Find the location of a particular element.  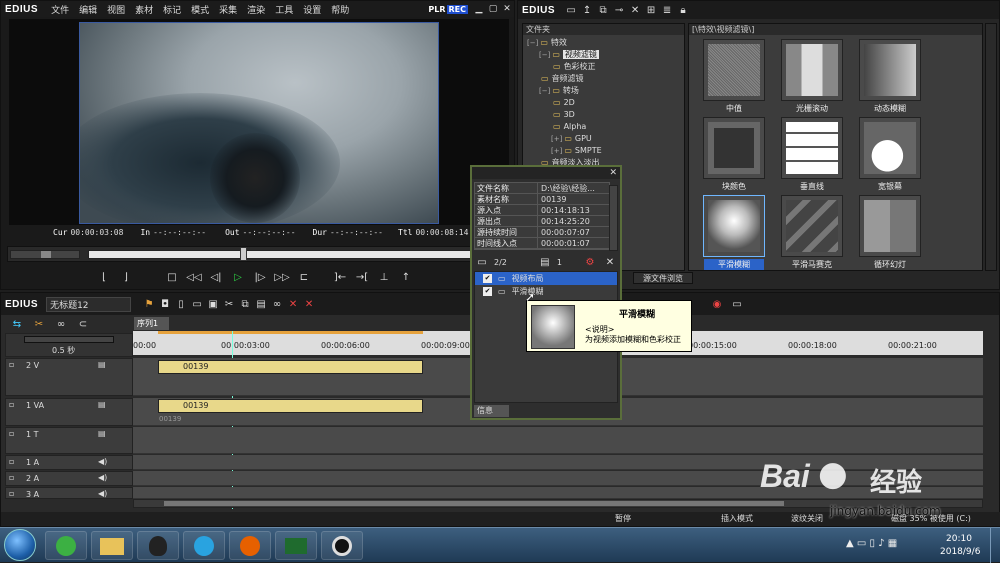

shuttle-slider is located at coordinates (45, 254).